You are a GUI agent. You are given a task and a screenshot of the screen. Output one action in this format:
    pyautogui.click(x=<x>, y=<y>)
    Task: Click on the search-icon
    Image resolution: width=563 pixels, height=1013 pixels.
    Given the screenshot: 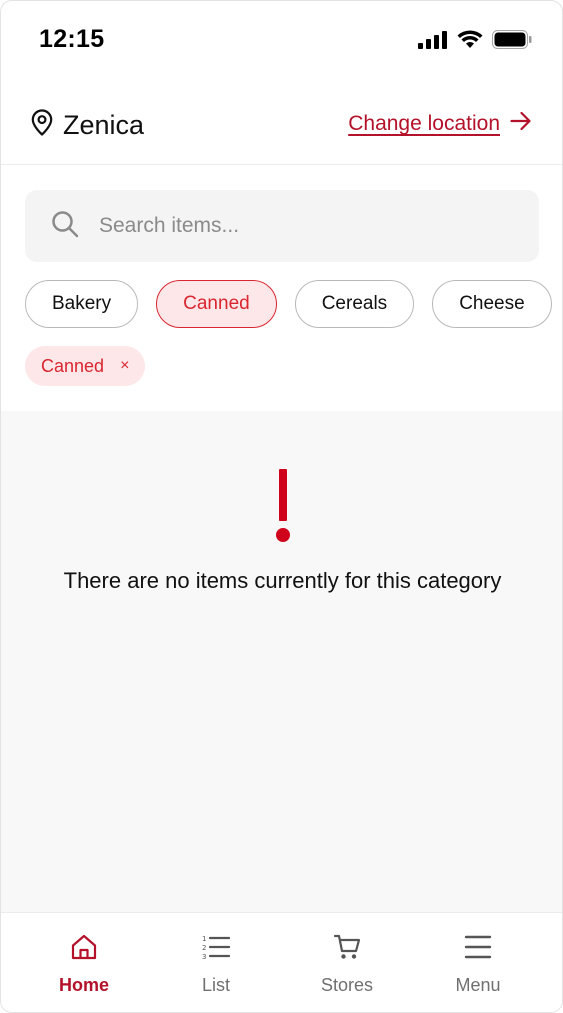 What is the action you would take?
    pyautogui.click(x=65, y=226)
    